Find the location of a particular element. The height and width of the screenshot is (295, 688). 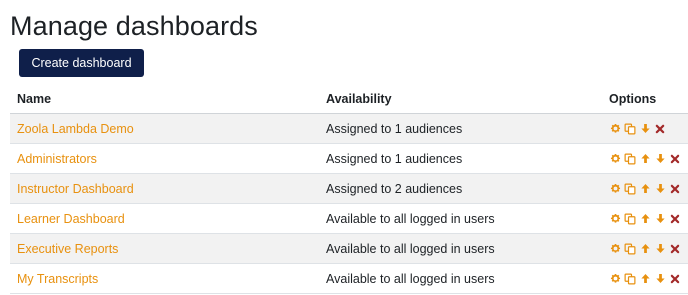

availability-cell: Assigned to 2 audiences is located at coordinates (464, 188).